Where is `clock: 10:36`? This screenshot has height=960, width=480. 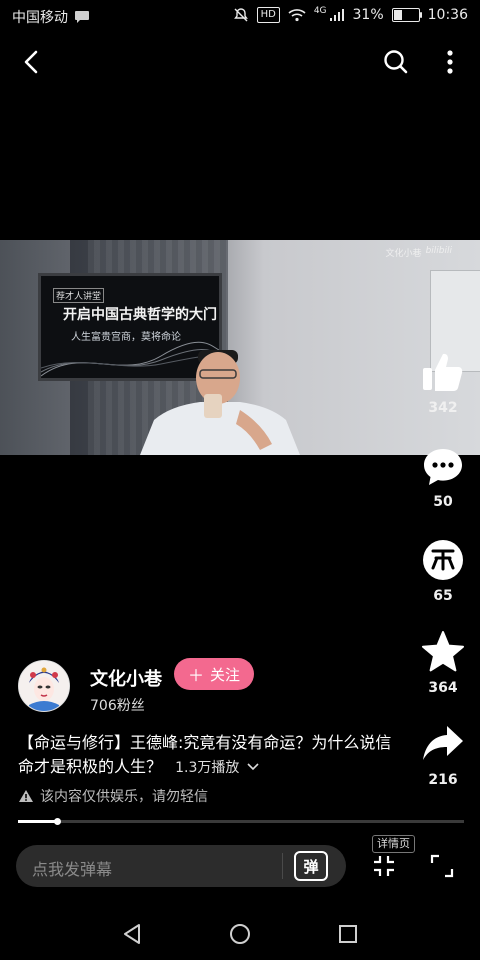
clock: 10:36 is located at coordinates (447, 15).